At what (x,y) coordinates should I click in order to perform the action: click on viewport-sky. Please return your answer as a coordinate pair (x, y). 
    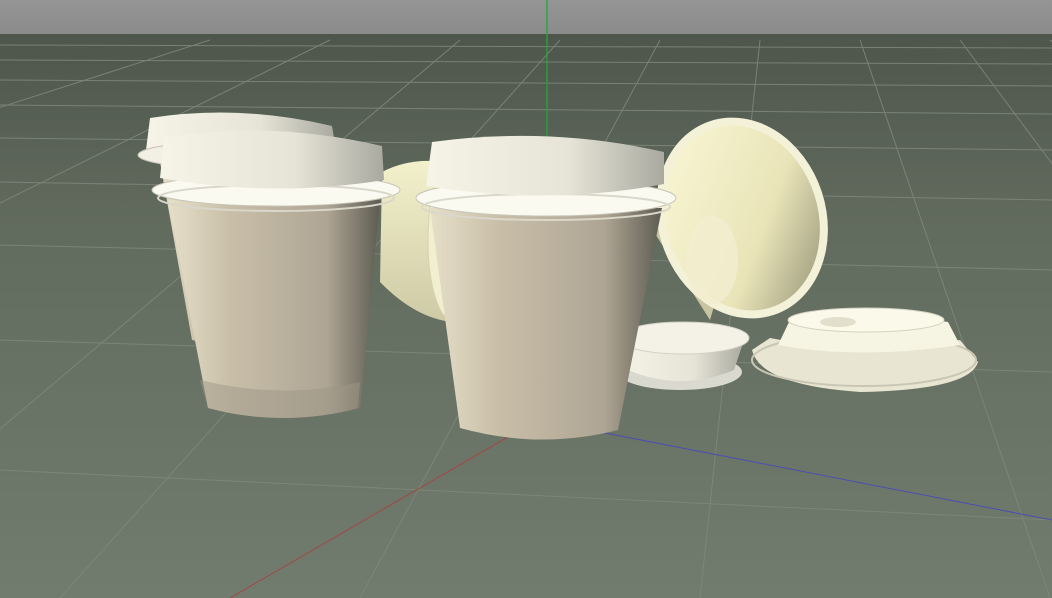
    Looking at the image, I should click on (526, 18).